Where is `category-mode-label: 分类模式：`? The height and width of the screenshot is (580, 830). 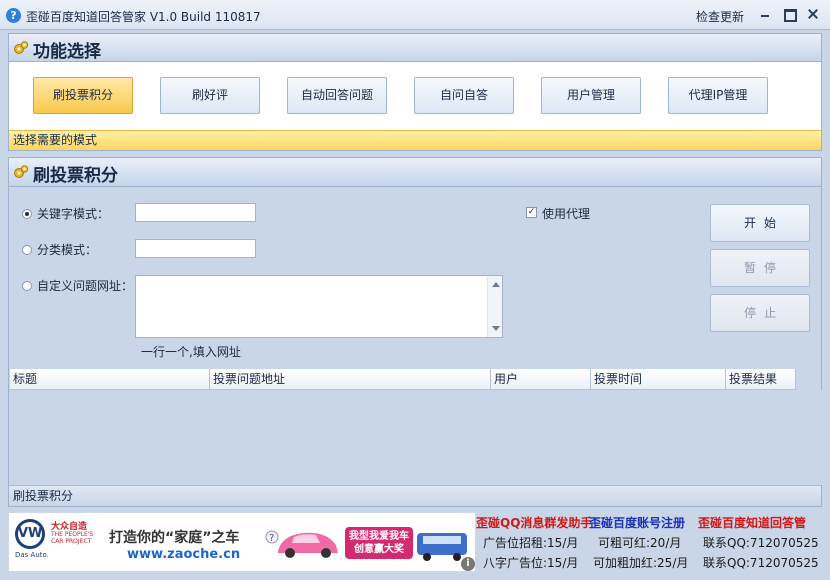
category-mode-label: 分类模式： is located at coordinates (67, 250).